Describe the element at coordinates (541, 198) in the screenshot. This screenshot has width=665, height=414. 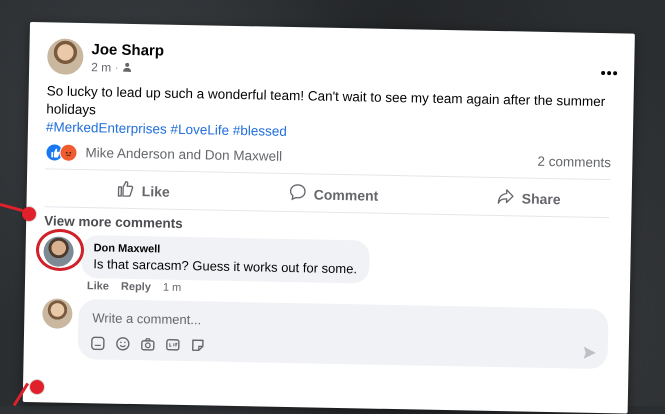
I see `share-label: Share` at that location.